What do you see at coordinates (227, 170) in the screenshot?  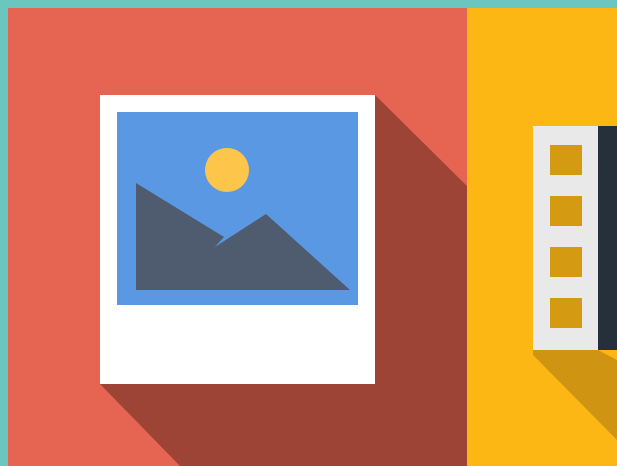 I see `sun-icon` at bounding box center [227, 170].